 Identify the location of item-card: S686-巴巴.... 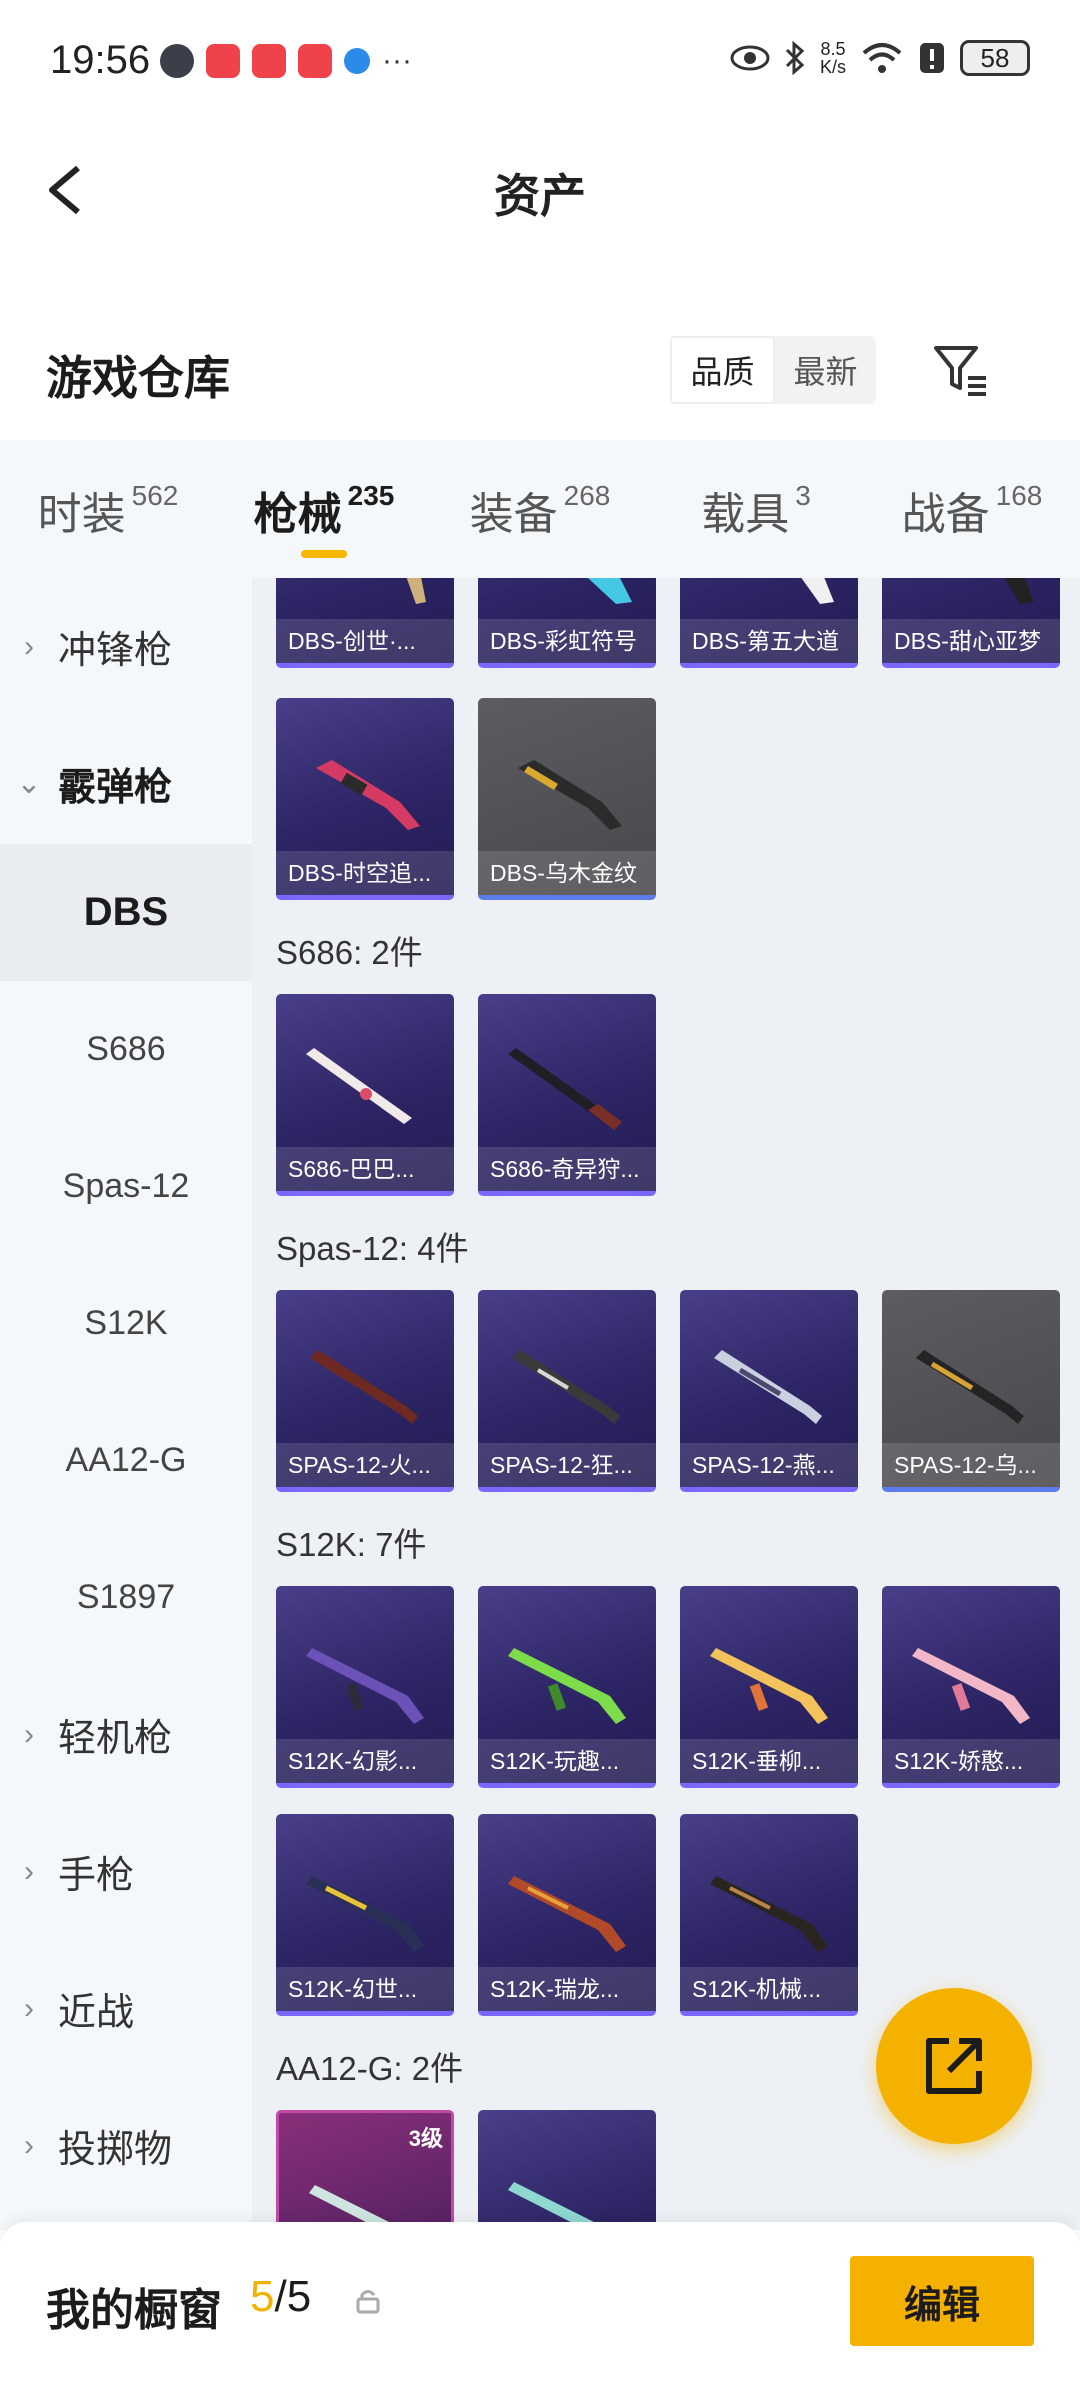
(365, 1095).